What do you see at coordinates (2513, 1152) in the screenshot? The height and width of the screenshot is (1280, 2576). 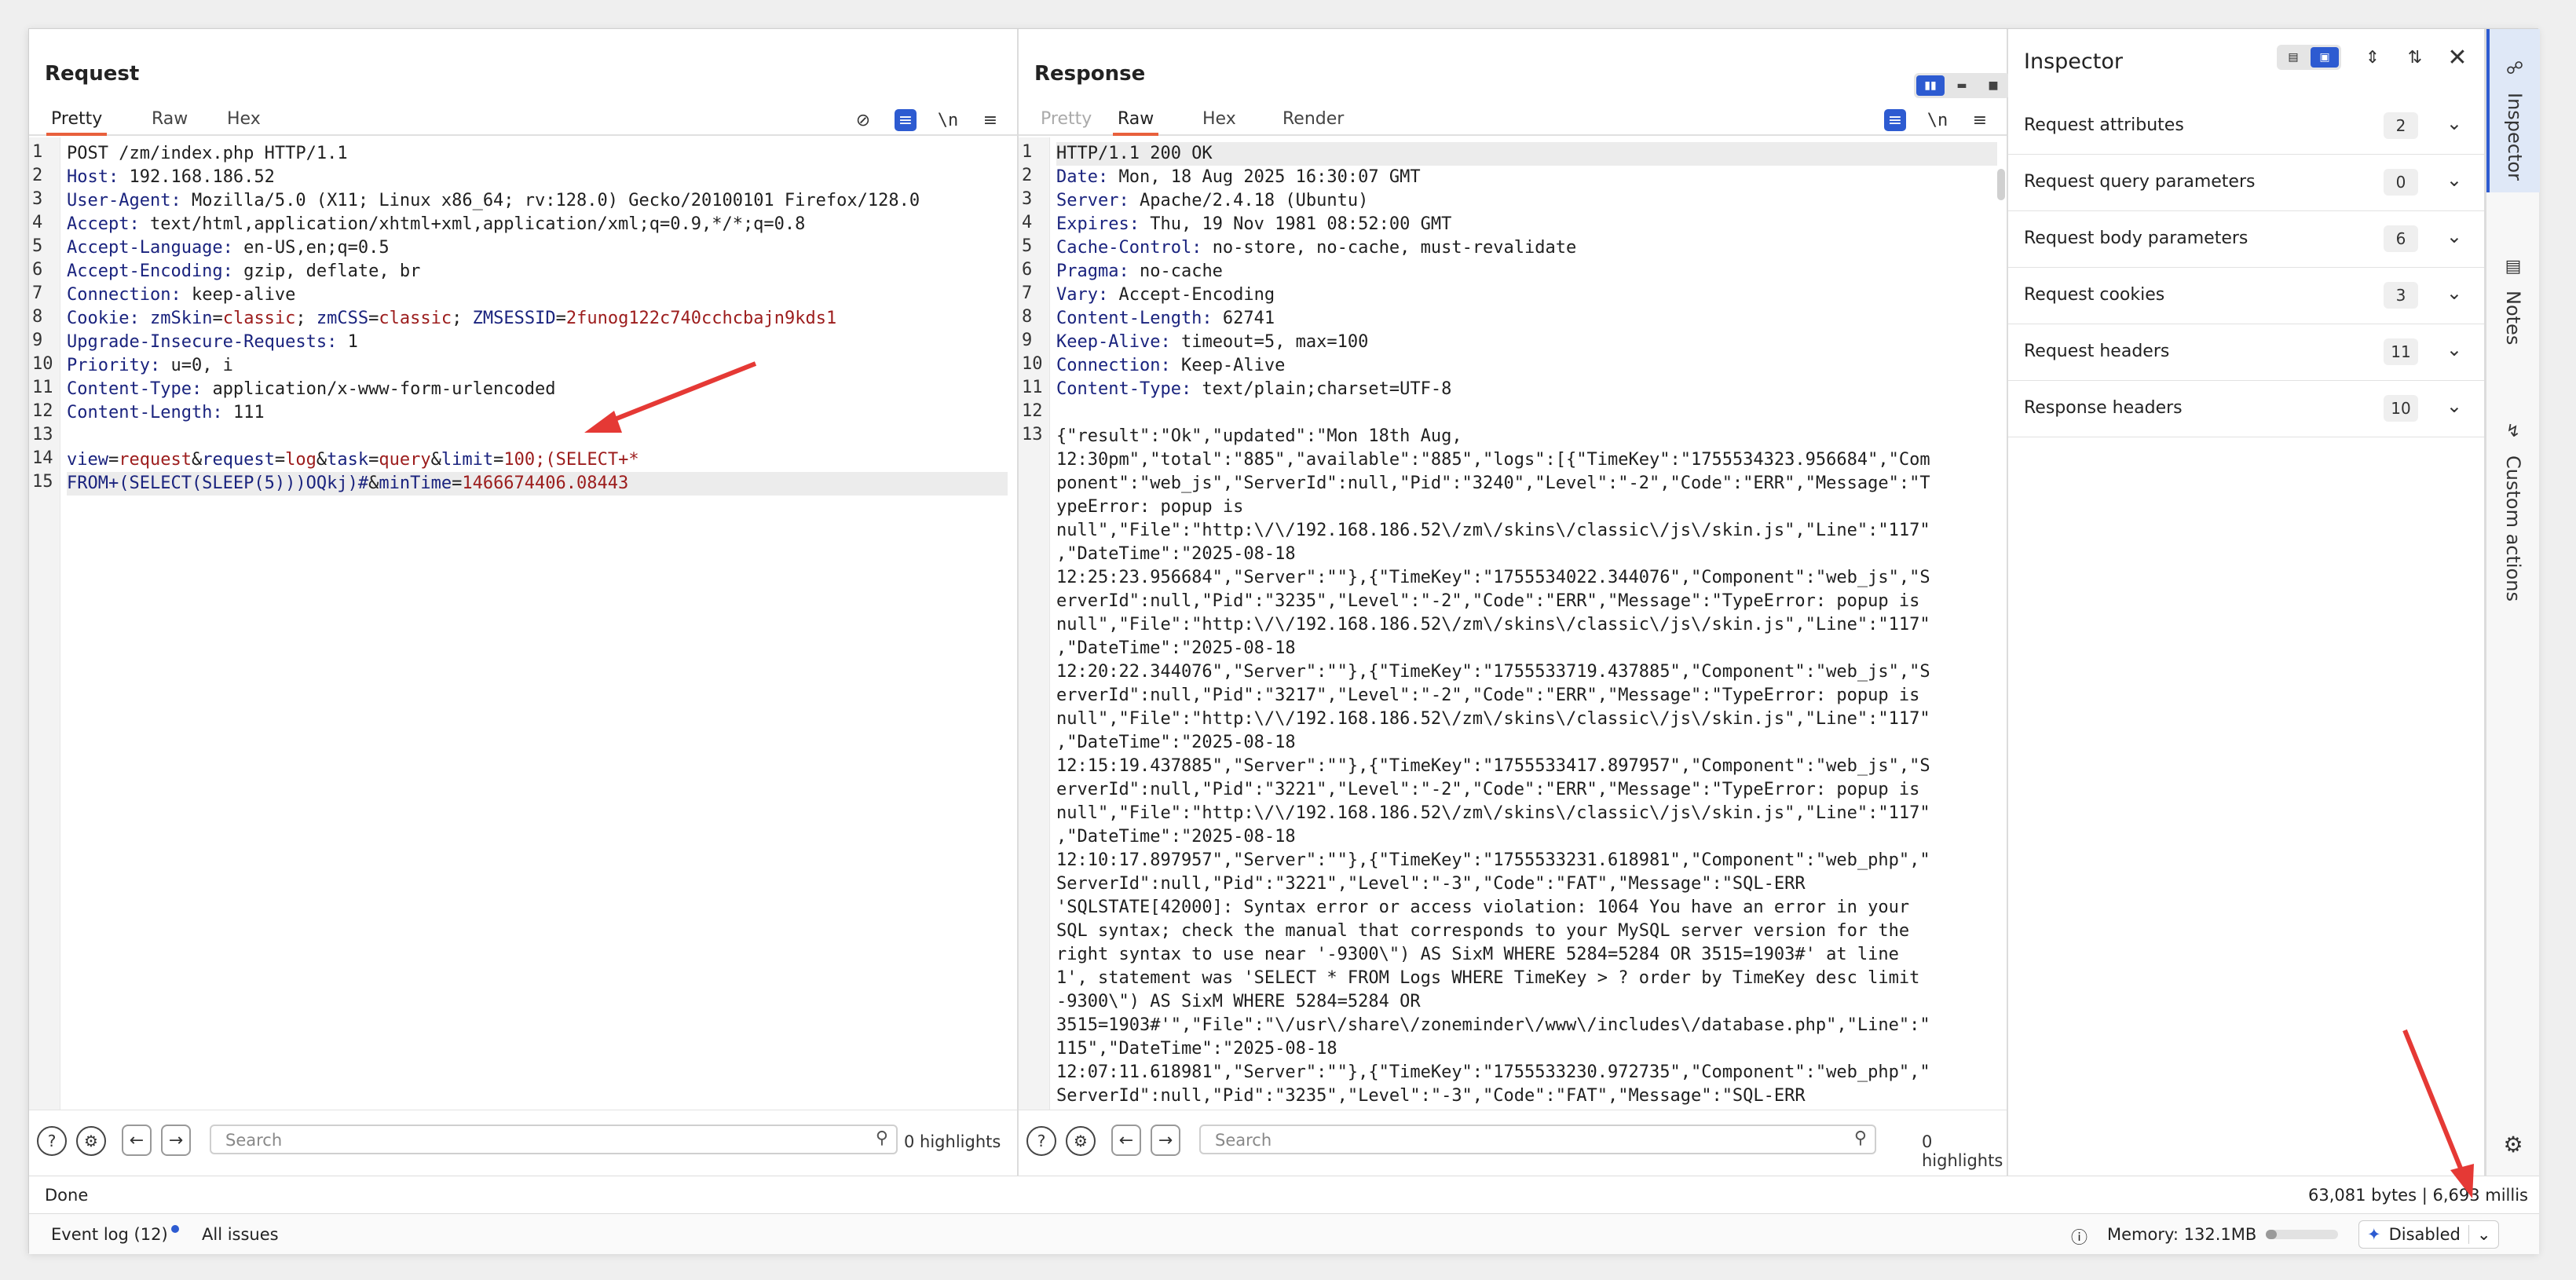 I see `sidebar-settings: ⚙` at bounding box center [2513, 1152].